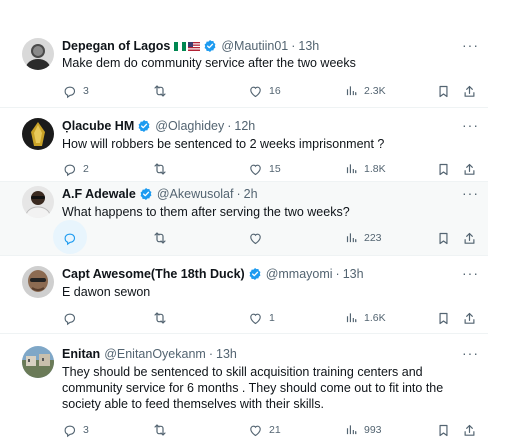 The width and height of the screenshot is (521, 441). I want to click on handle: @Akewusolaf, so click(195, 194).